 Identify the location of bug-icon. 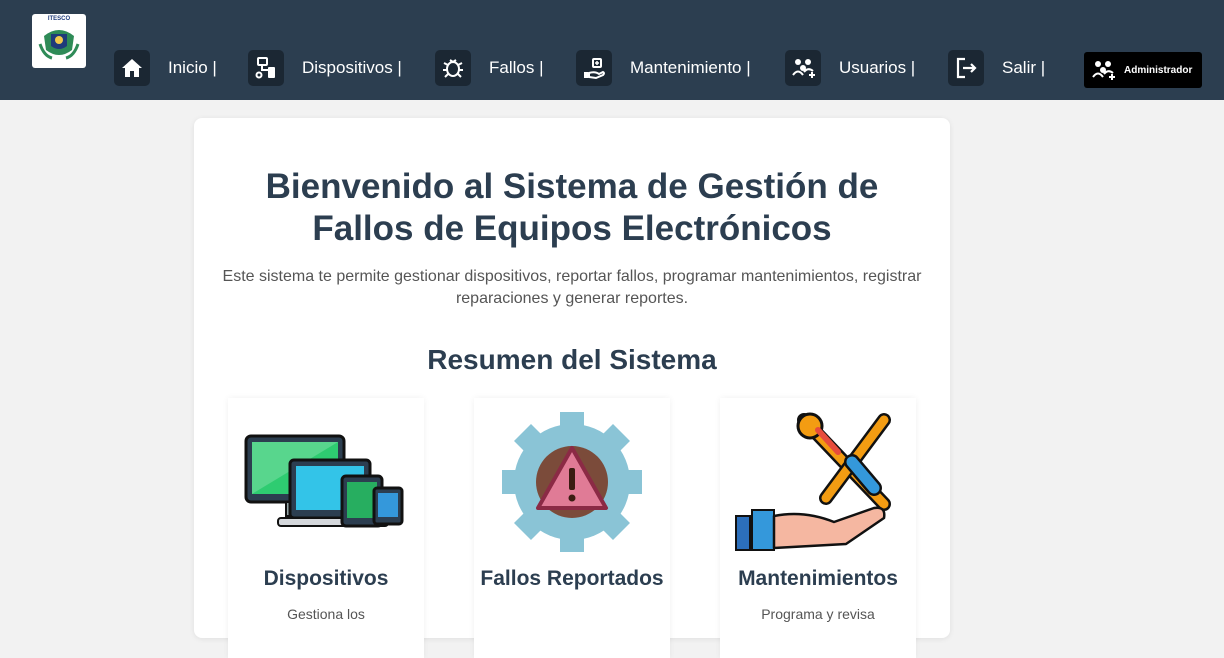
(453, 68).